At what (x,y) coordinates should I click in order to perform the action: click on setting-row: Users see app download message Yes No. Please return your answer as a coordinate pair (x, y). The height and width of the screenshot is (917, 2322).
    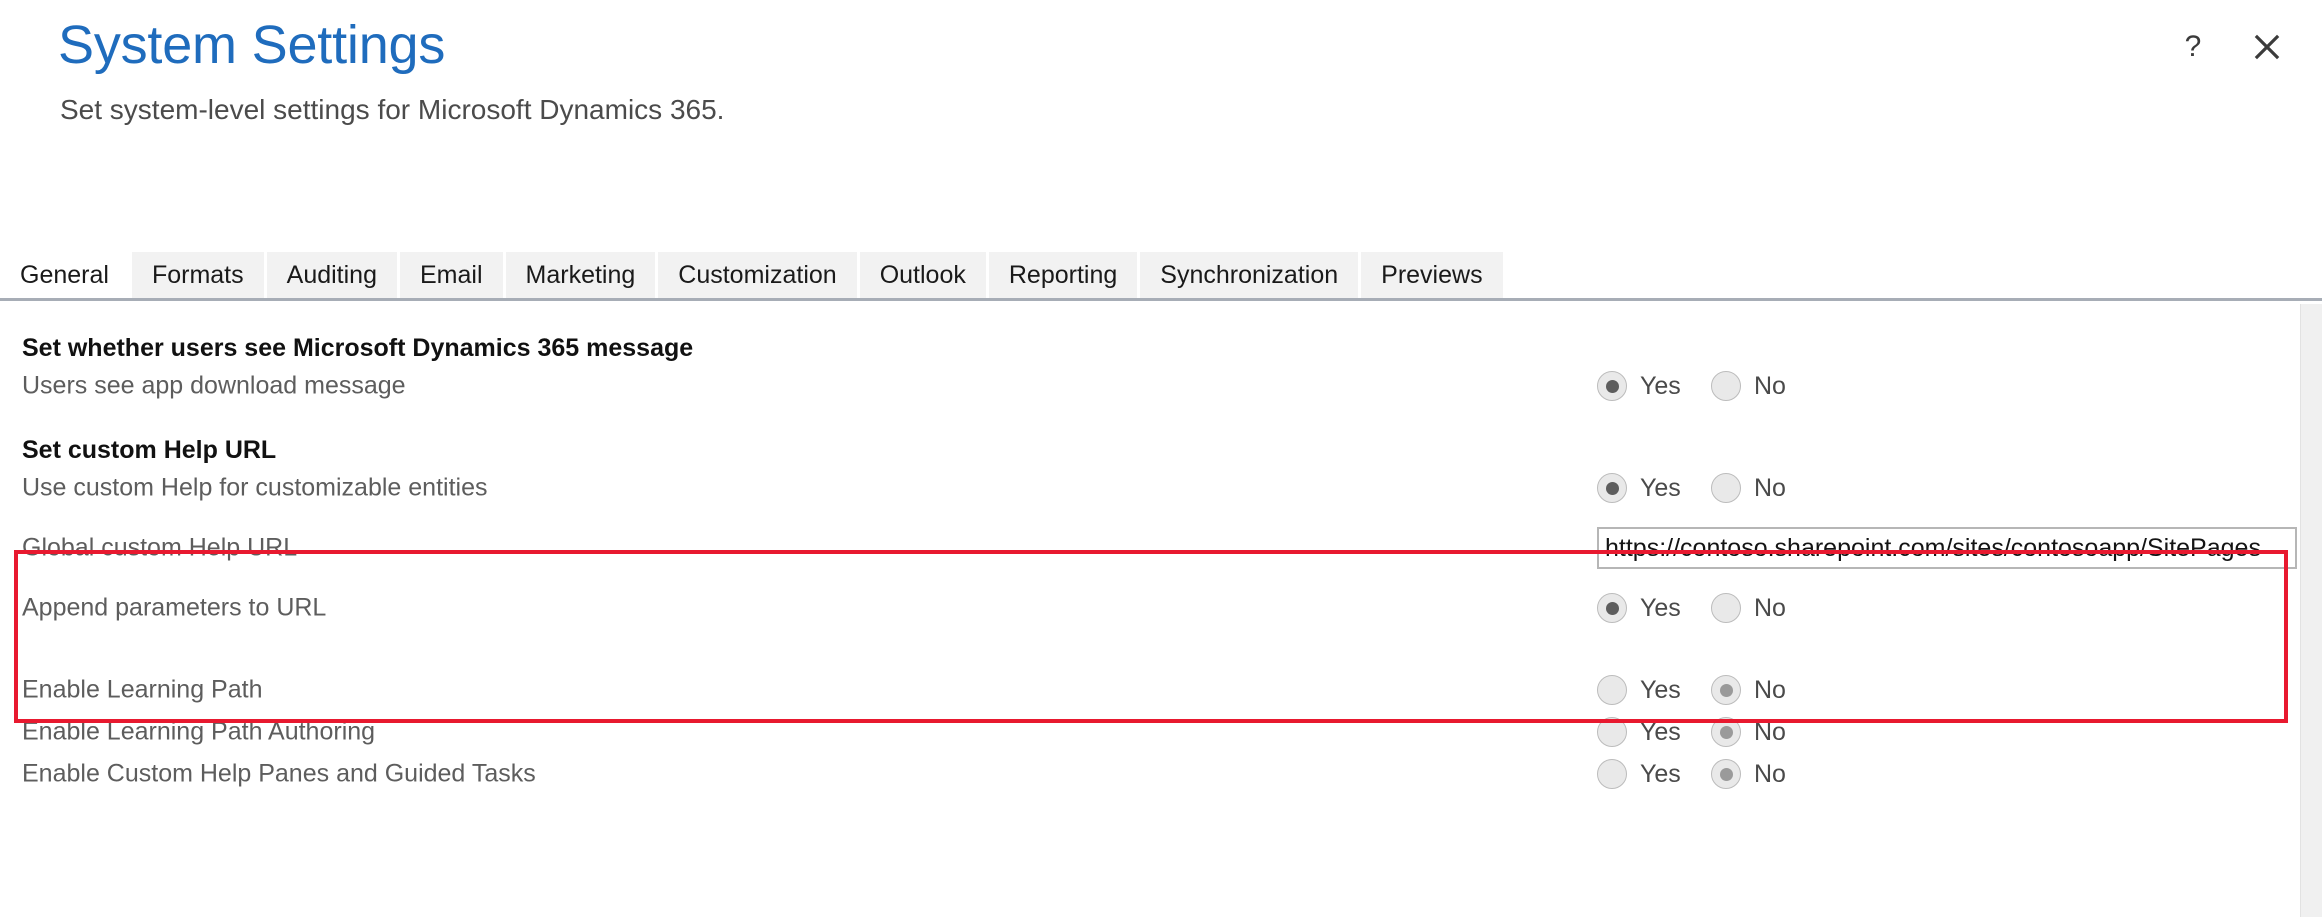
    Looking at the image, I should click on (1150, 386).